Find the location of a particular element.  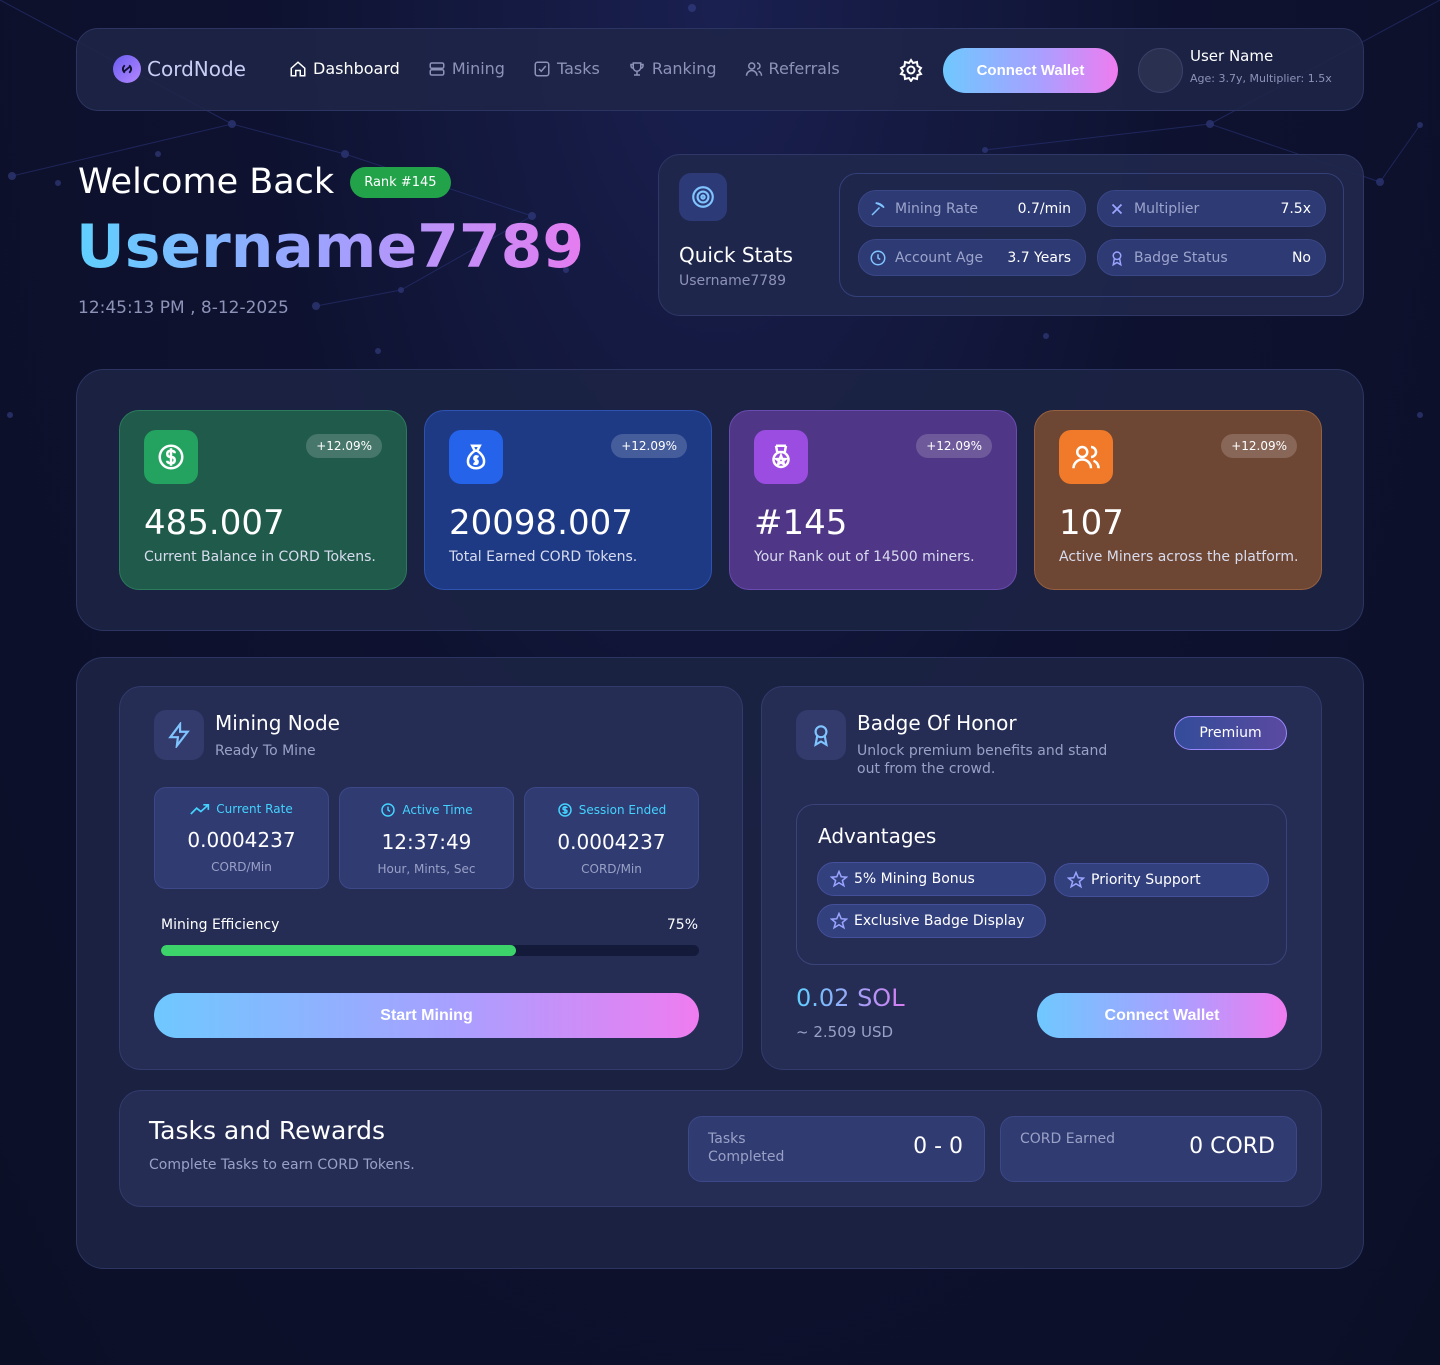

active-time-card: Active Time 12:37:49 Hour, Mints, Sec is located at coordinates (426, 838).